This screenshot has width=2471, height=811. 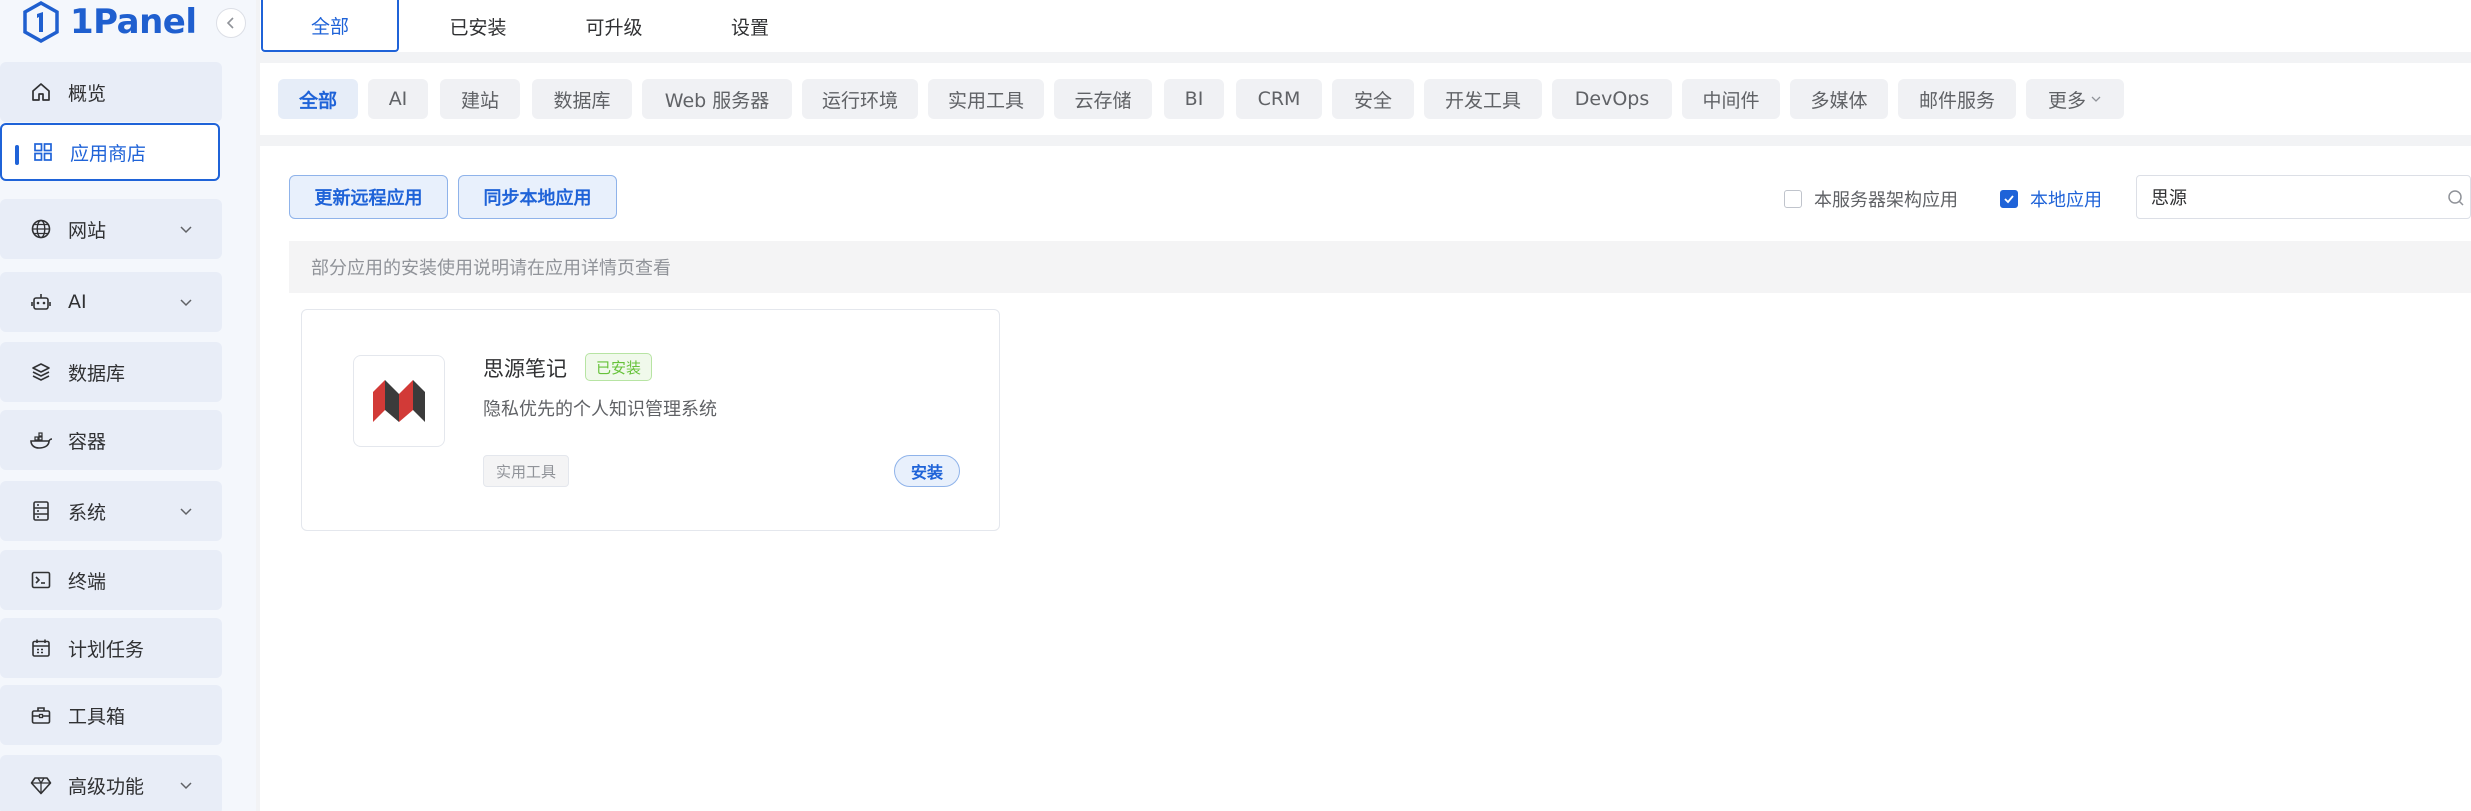 What do you see at coordinates (986, 99) in the screenshot?
I see `category-utilities: 实用工具` at bounding box center [986, 99].